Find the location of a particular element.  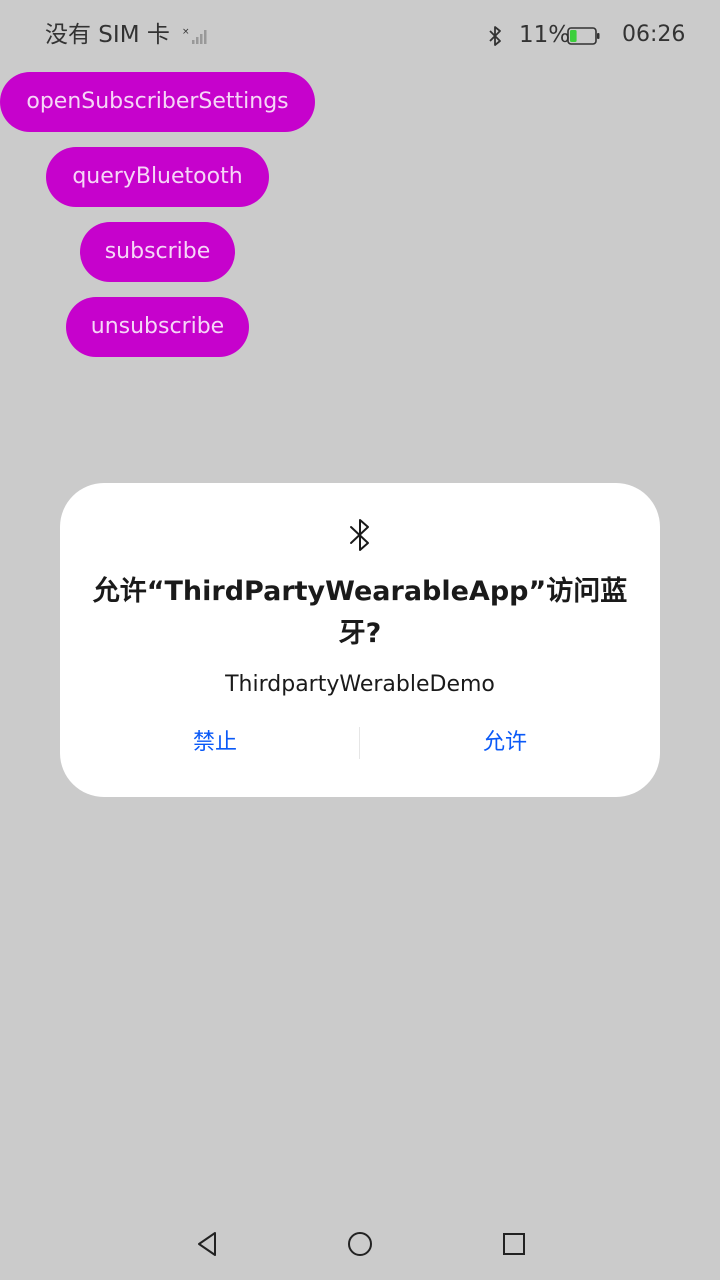

battery-icon is located at coordinates (583, 36).